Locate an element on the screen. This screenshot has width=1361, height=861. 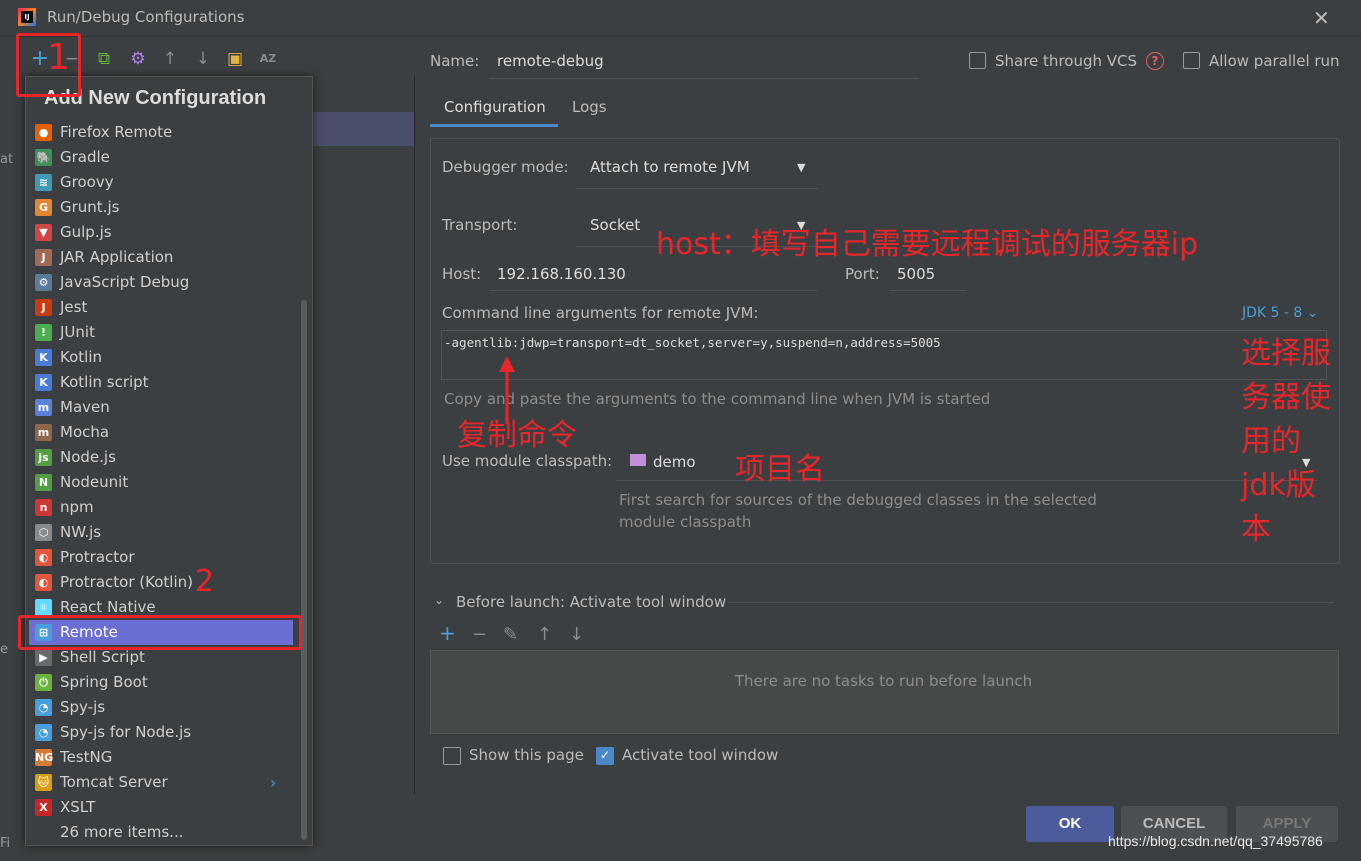
nodejs-icon: js is located at coordinates (43, 457).